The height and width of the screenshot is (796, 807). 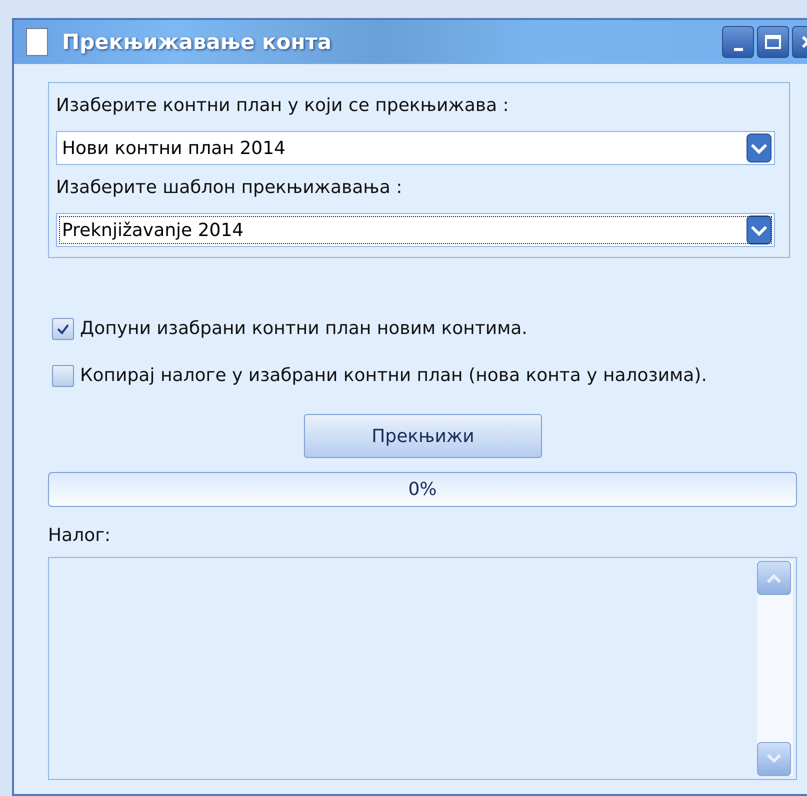 What do you see at coordinates (774, 759) in the screenshot?
I see `chevron-down-icon` at bounding box center [774, 759].